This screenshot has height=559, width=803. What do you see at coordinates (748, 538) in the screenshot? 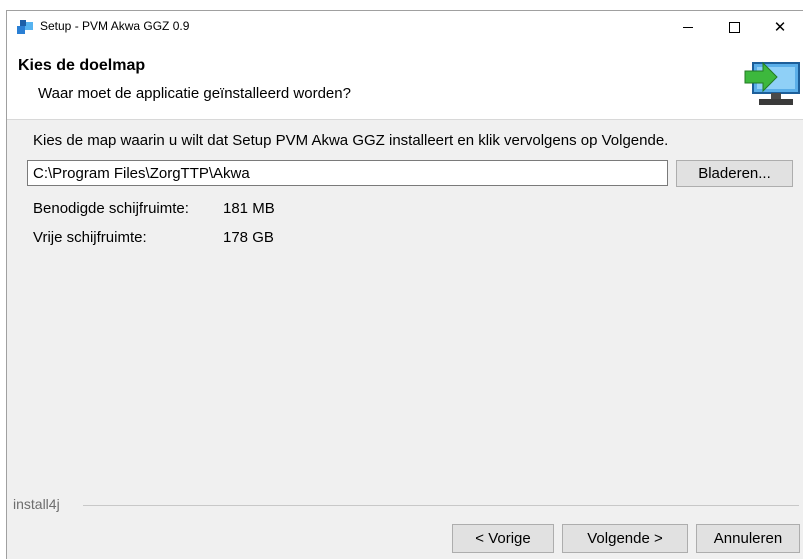
I see `cancel-button: Annuleren` at bounding box center [748, 538].